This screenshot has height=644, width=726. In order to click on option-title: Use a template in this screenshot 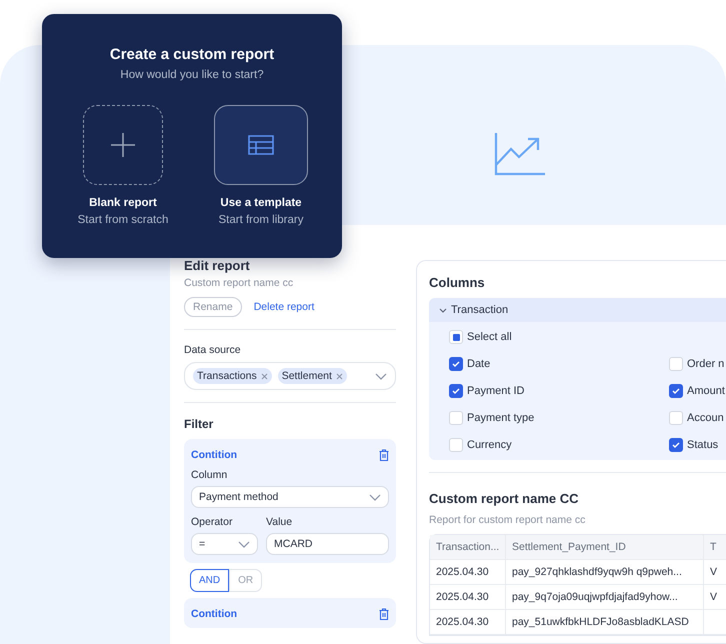, I will do `click(261, 203)`.